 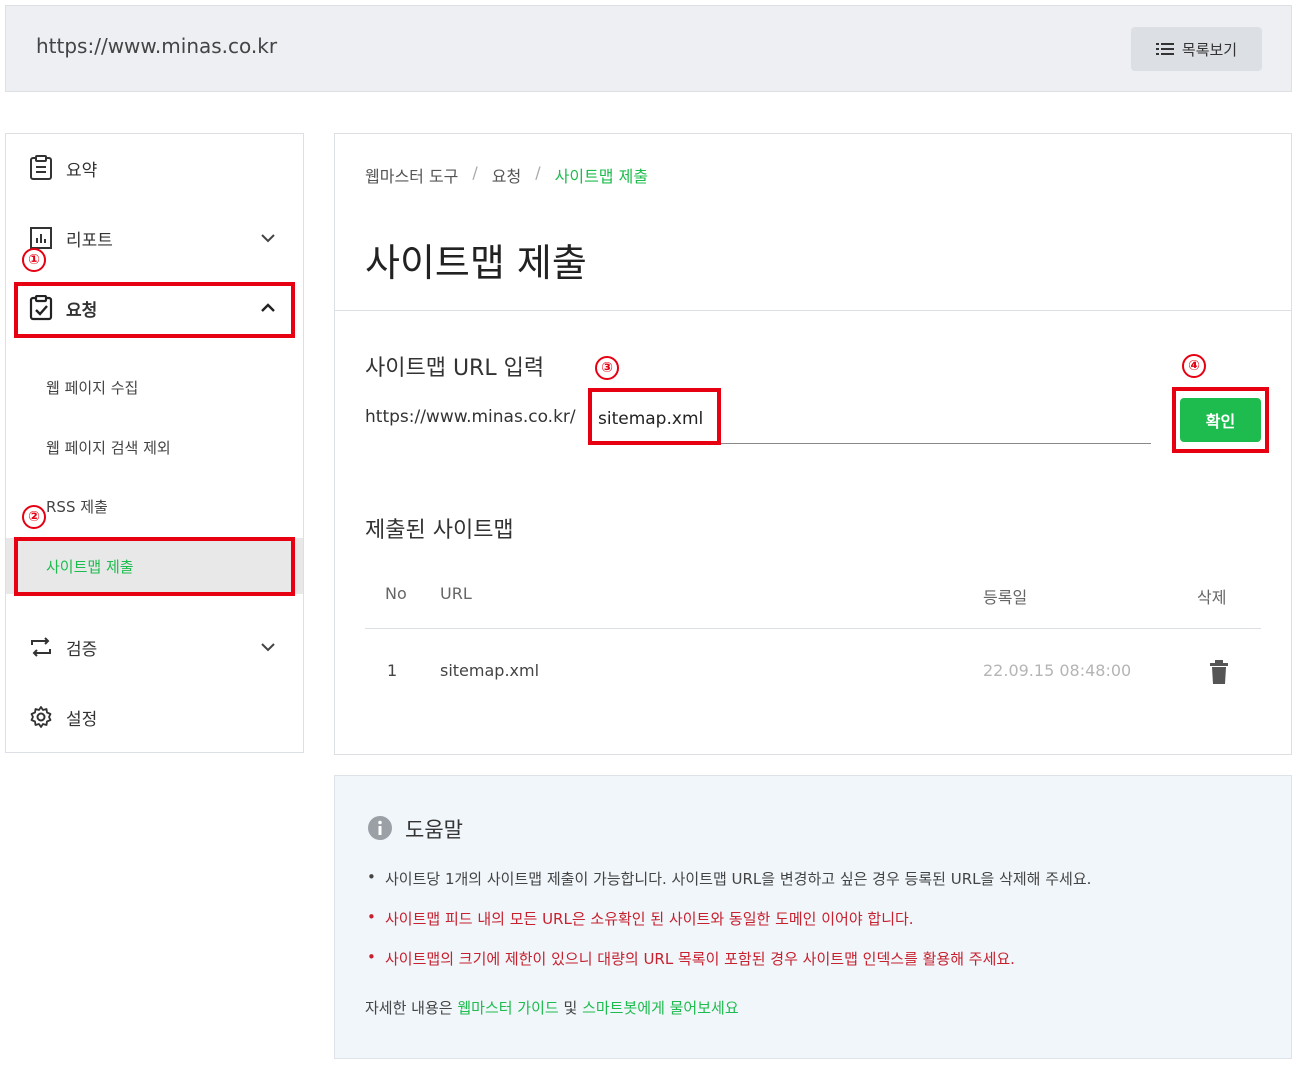 I want to click on sidebar-item-label: 리포트, so click(x=89, y=240).